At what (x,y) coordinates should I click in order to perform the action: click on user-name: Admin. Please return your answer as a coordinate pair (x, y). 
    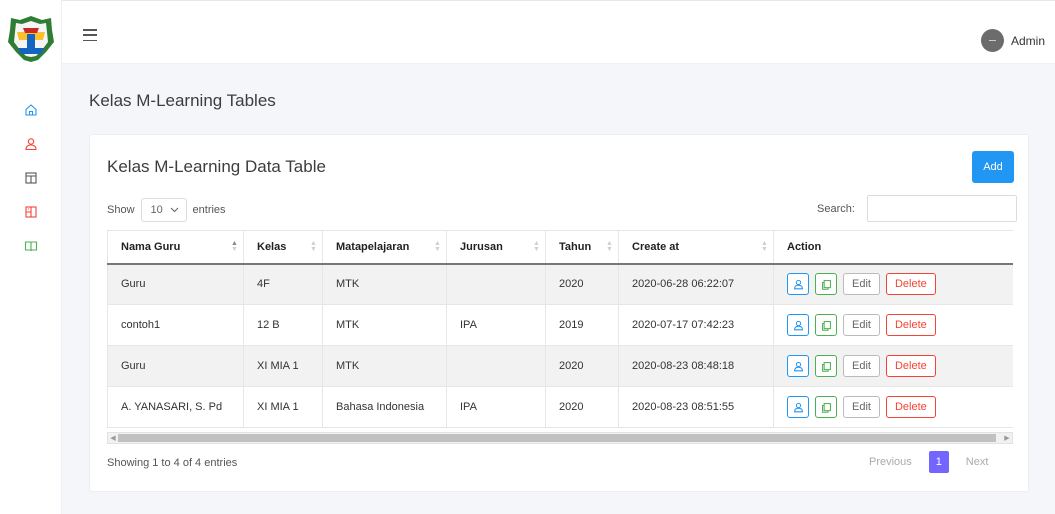
    Looking at the image, I should click on (1027, 40).